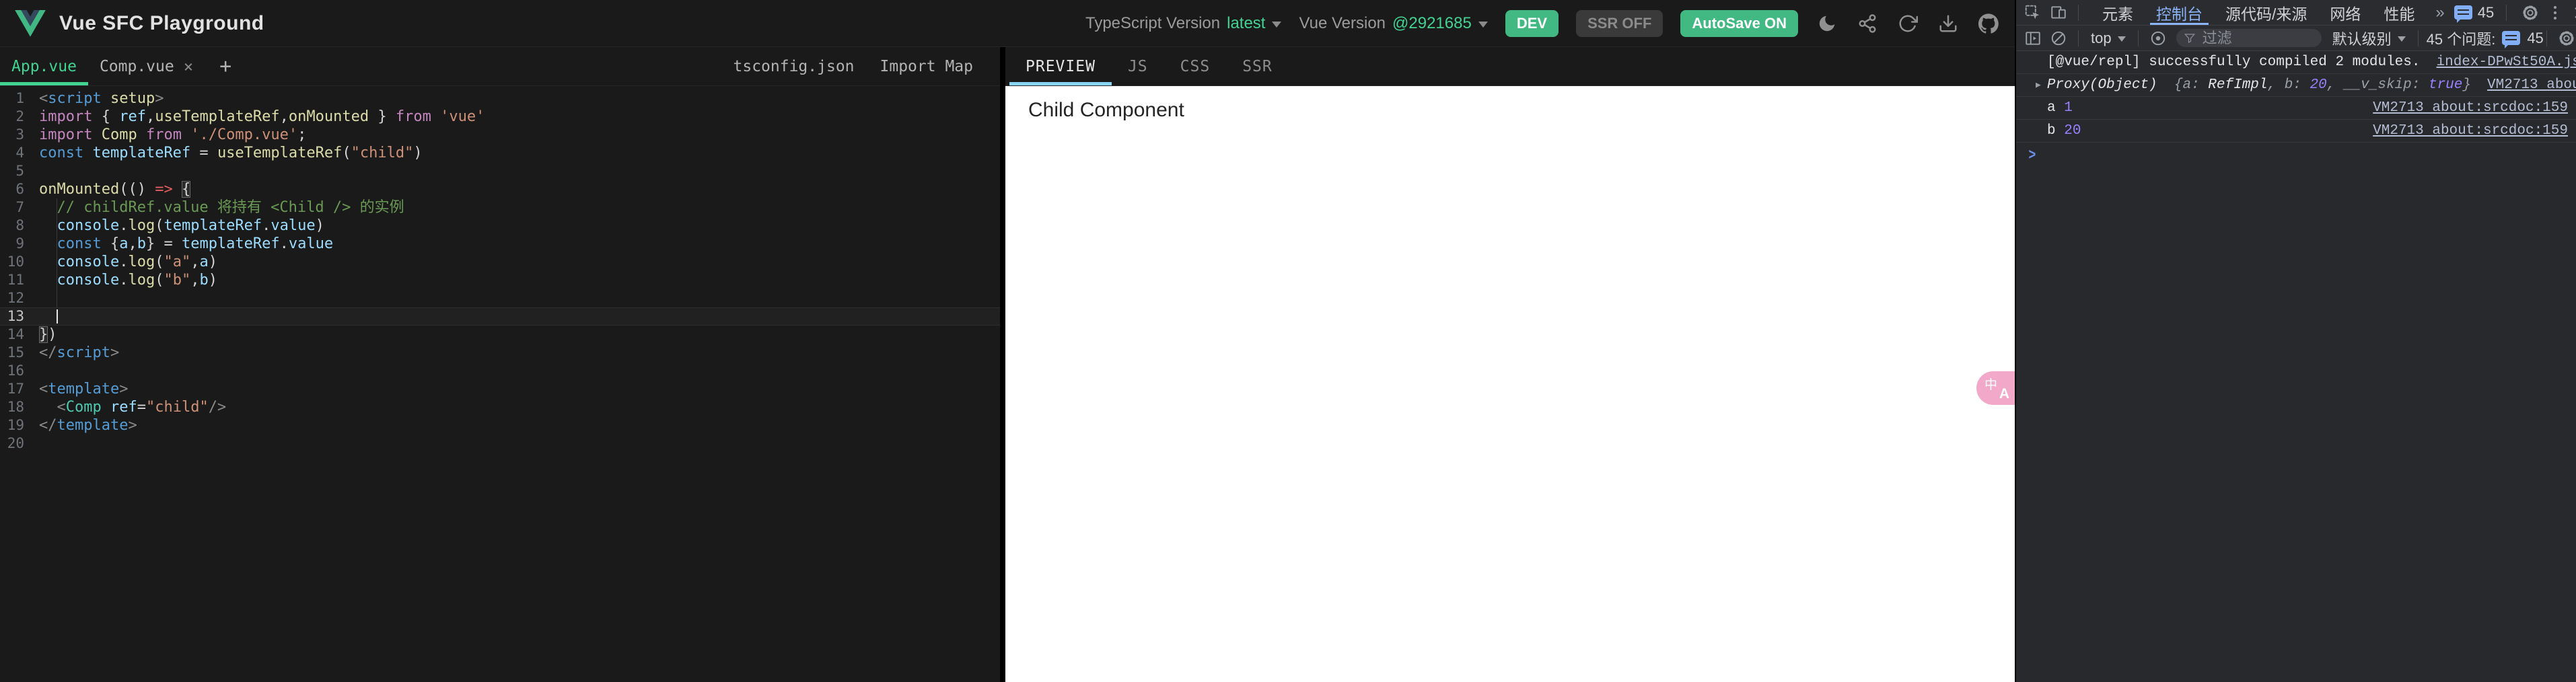  I want to click on console-text: Proxy(Object), so click(2101, 85).